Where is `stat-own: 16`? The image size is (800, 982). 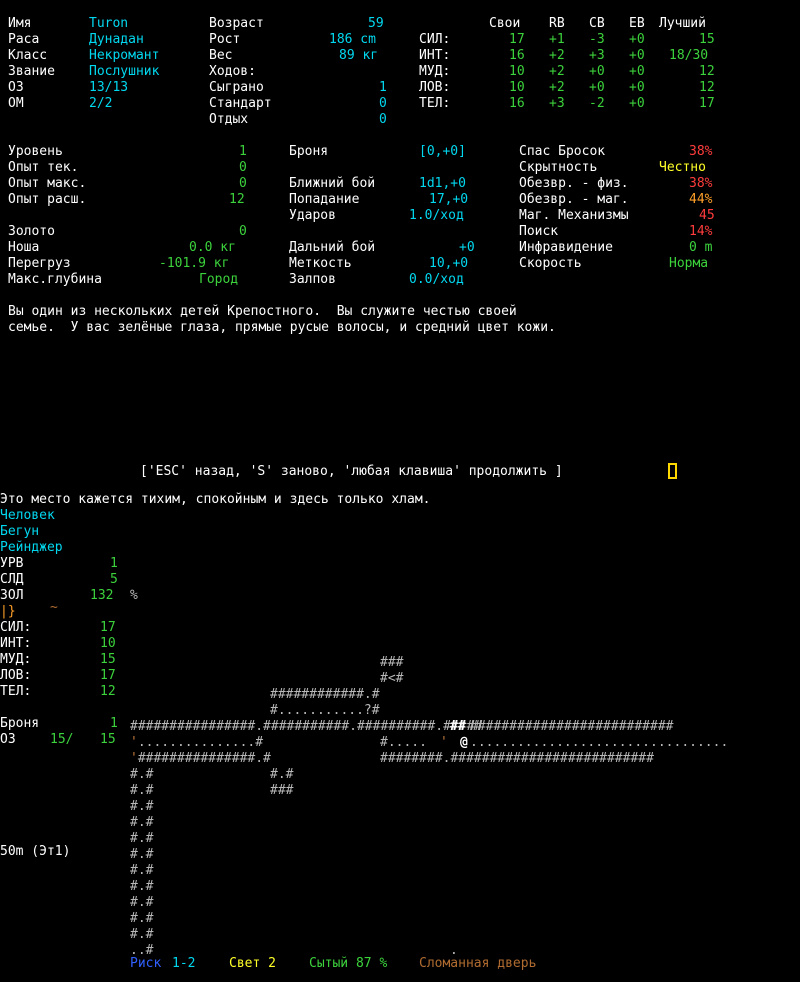 stat-own: 16 is located at coordinates (517, 55).